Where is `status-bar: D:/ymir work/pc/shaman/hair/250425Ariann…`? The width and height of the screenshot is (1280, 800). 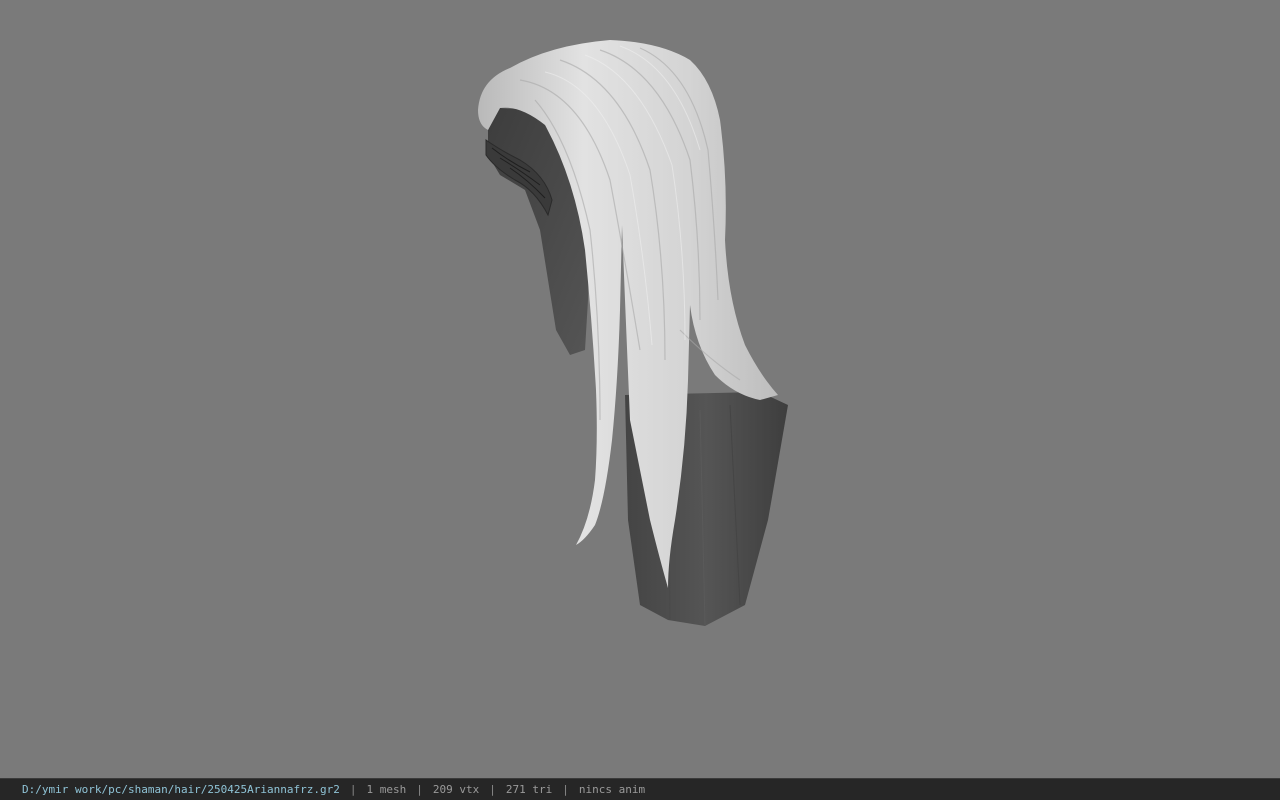 status-bar: D:/ymir work/pc/shaman/hair/250425Ariann… is located at coordinates (640, 789).